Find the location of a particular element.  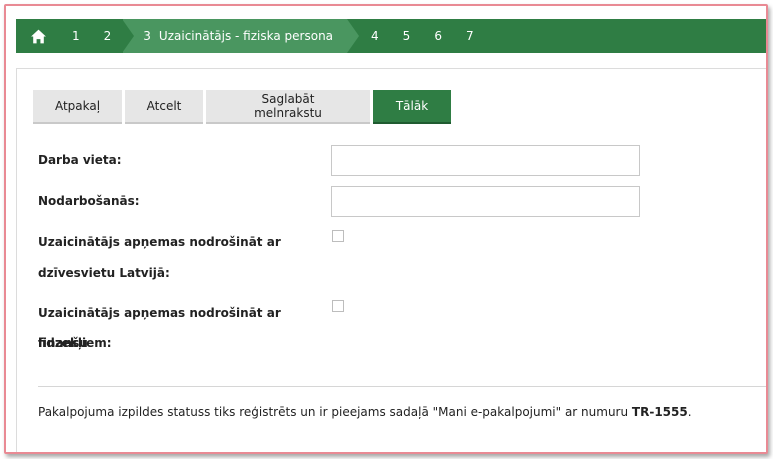

save-draft-button: Saglabāt melnrakstu is located at coordinates (288, 107).